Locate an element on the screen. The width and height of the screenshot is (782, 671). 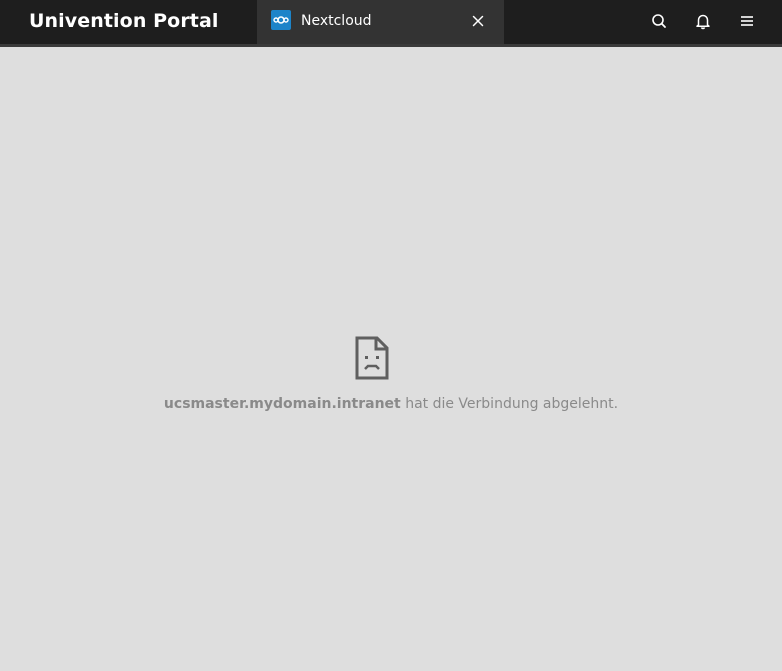
bell-icon is located at coordinates (703, 21).